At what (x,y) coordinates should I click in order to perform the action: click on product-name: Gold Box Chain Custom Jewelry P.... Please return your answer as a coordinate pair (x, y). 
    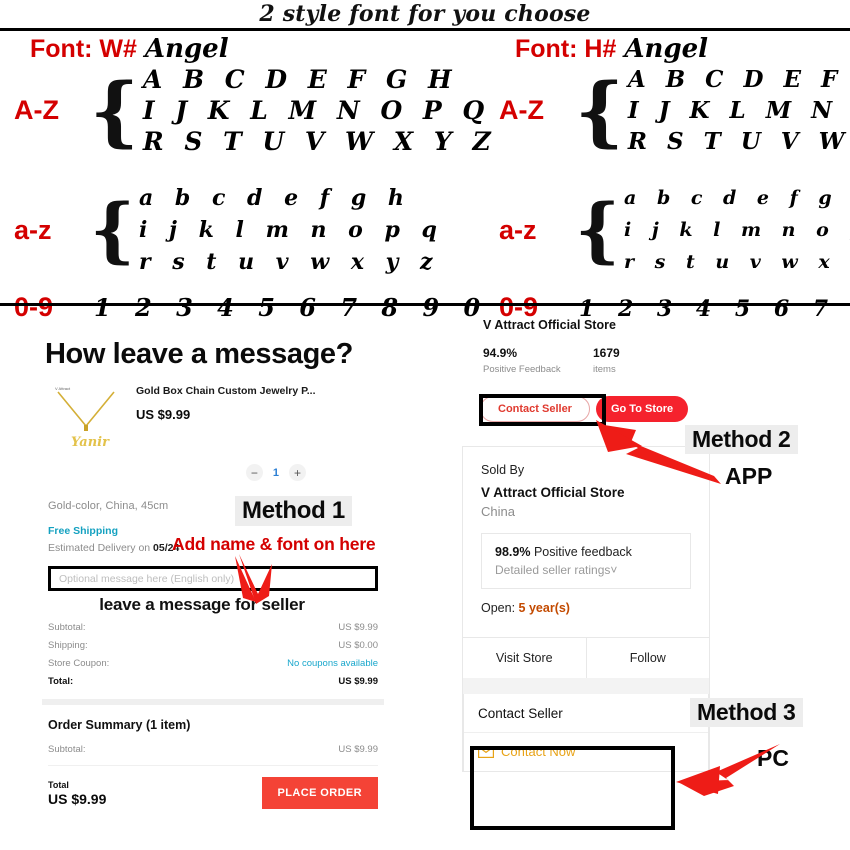
    Looking at the image, I should click on (226, 391).